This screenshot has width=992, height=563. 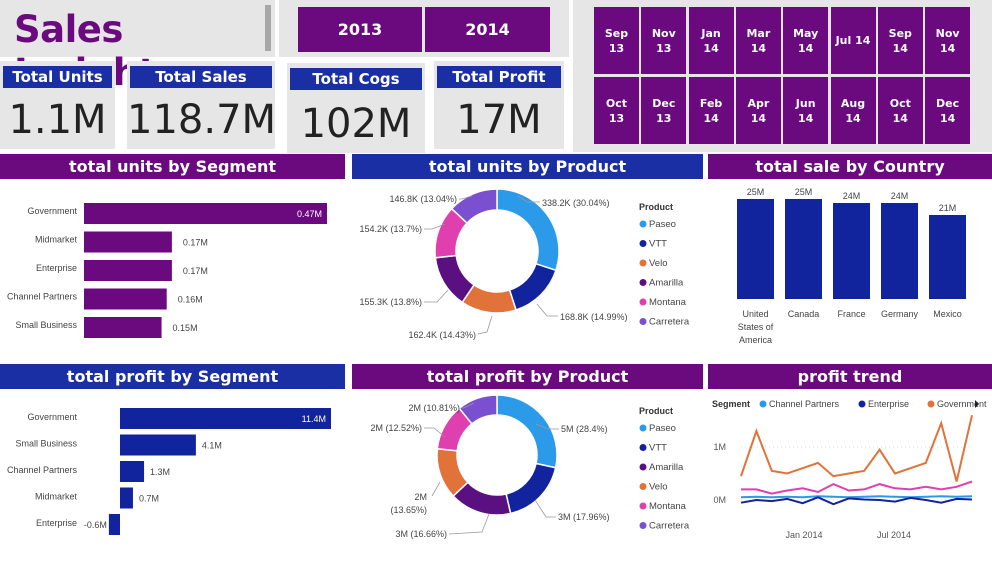 I want to click on data-label: 2M (10.81%), so click(x=434, y=408).